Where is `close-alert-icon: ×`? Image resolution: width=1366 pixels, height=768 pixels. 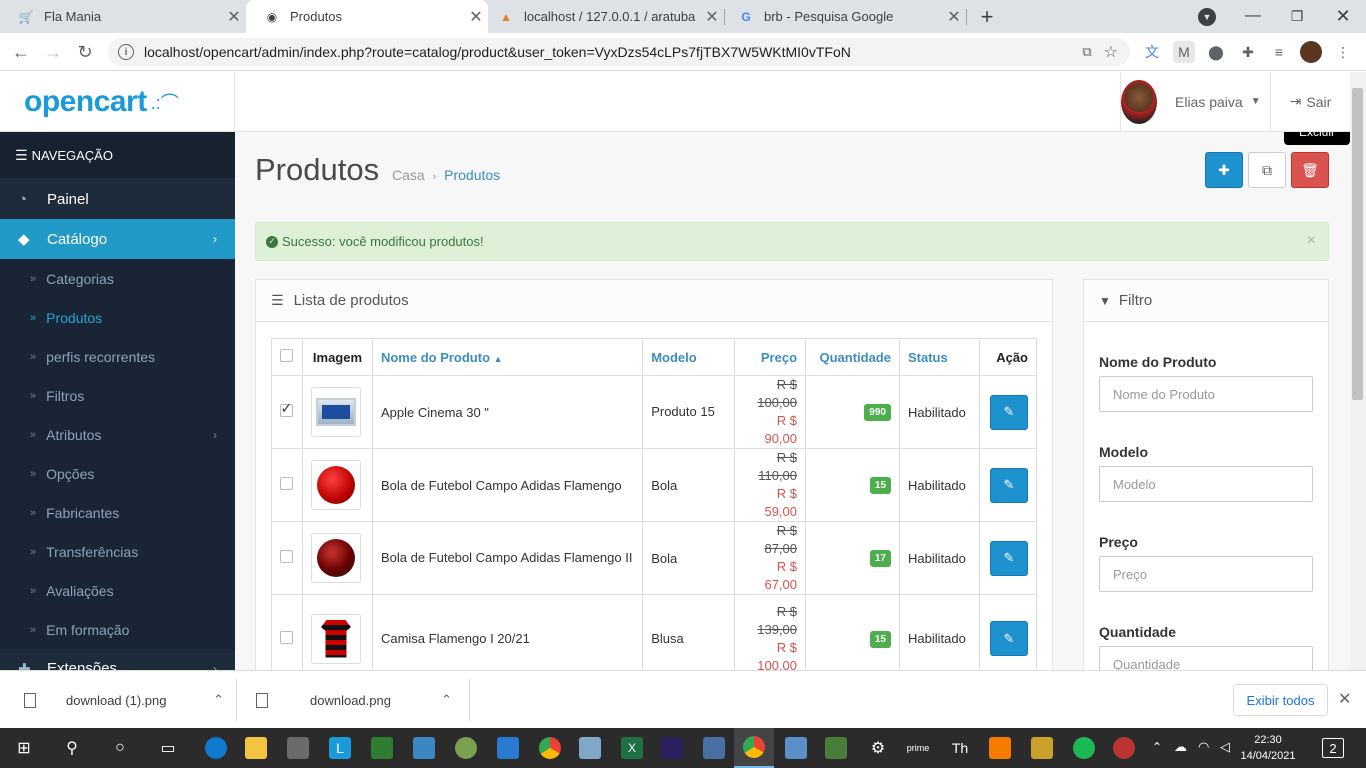
close-alert-icon: × is located at coordinates (1311, 241).